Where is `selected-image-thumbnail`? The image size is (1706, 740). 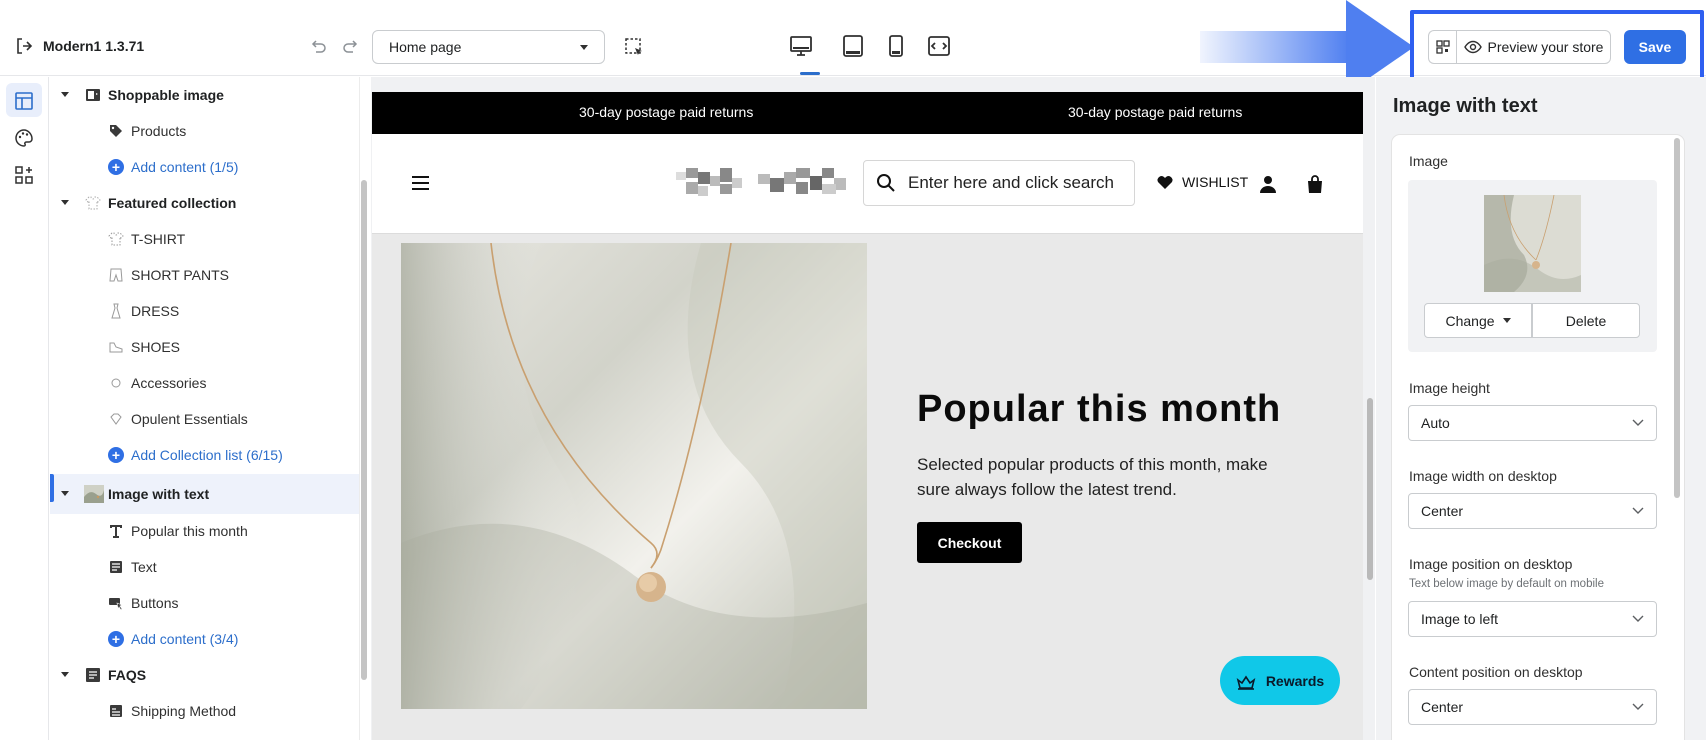
selected-image-thumbnail is located at coordinates (1532, 243).